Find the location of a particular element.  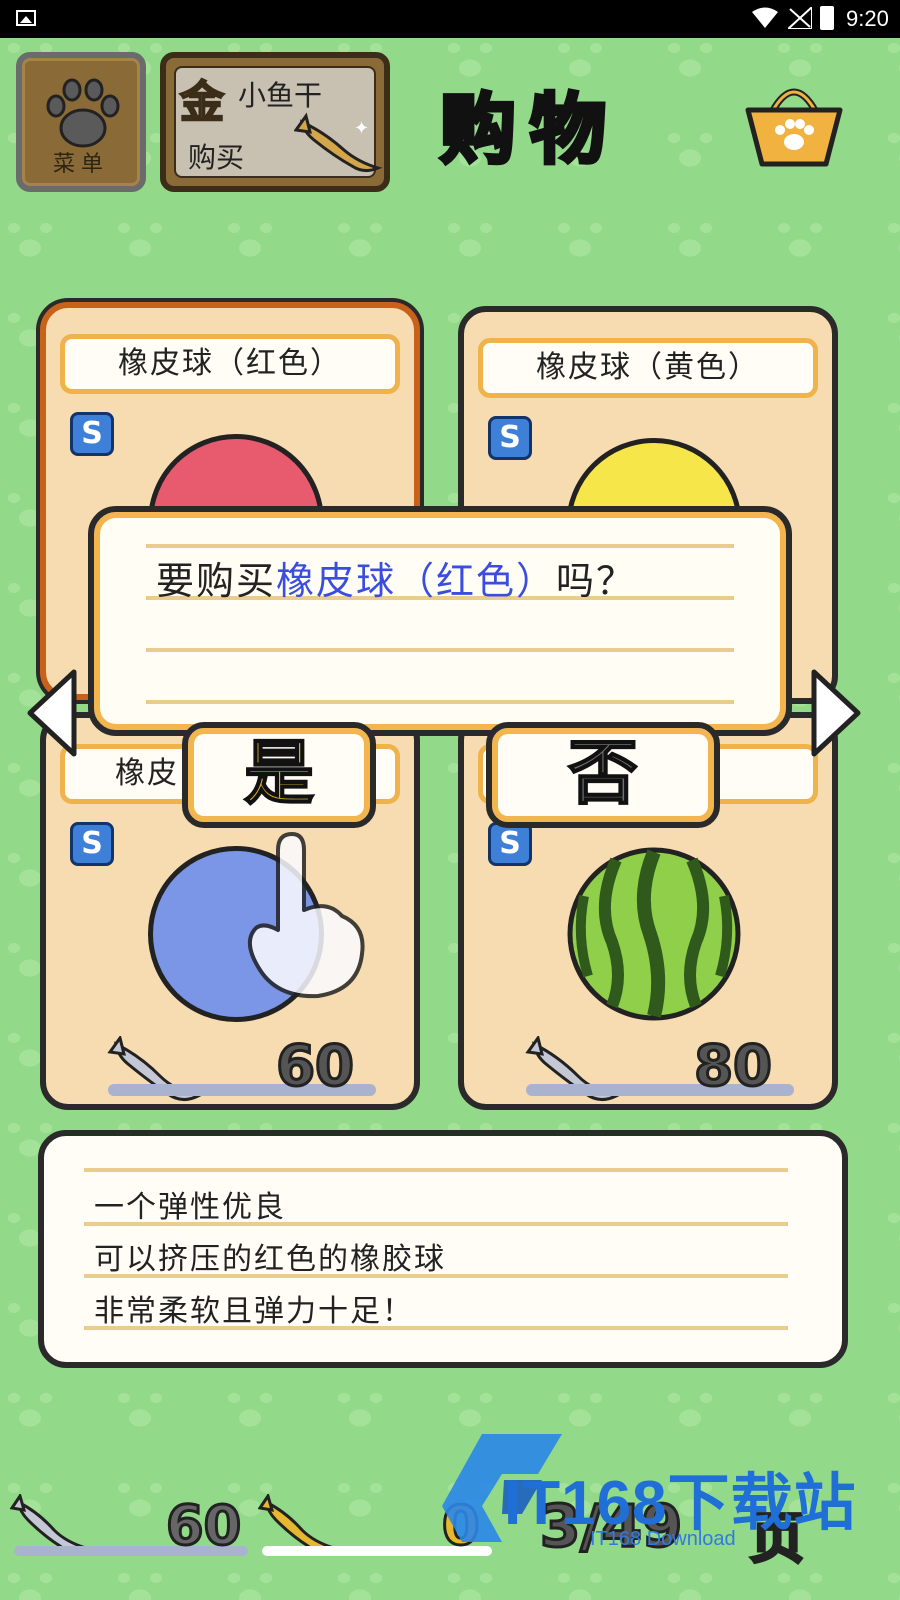

dialog-question: 要购买橡皮球（红色）吗？ is located at coordinates (396, 577).